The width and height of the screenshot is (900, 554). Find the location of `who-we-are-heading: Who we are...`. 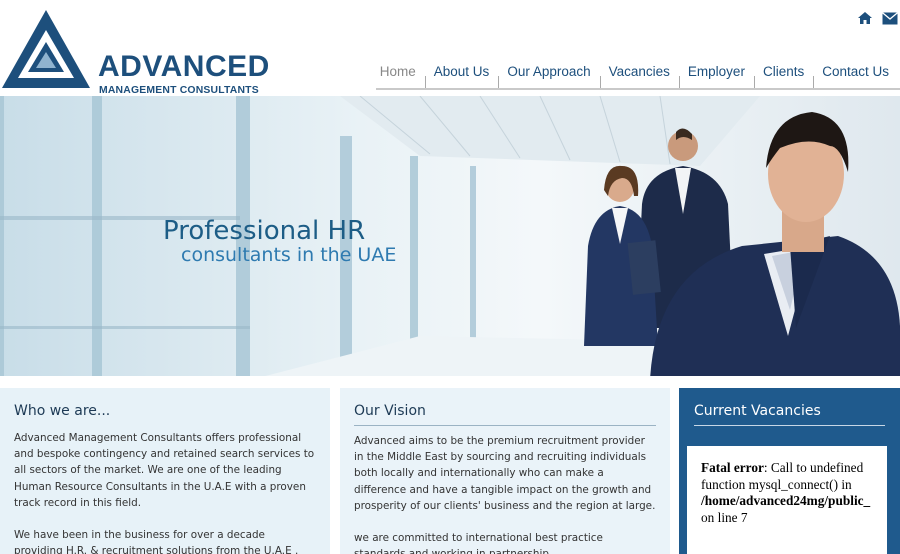

who-we-are-heading: Who we are... is located at coordinates (62, 411).